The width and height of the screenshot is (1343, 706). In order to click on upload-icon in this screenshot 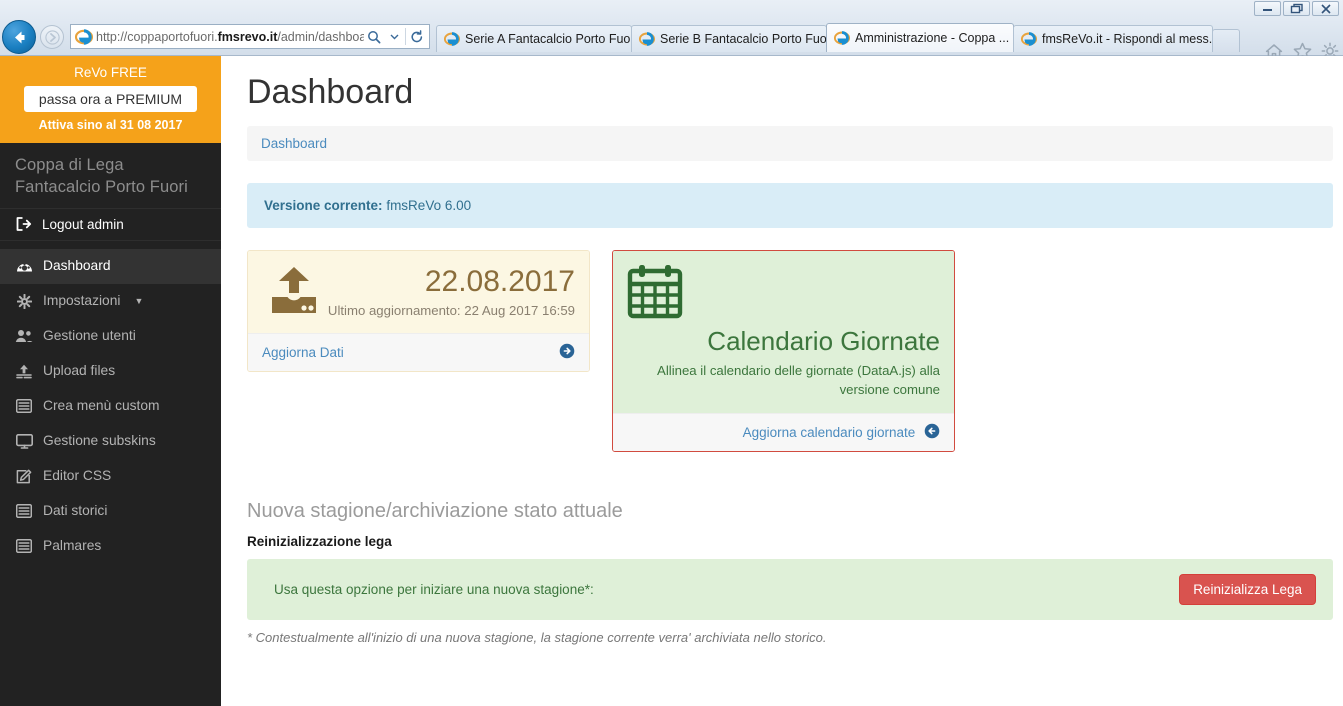, I will do `click(24, 371)`.